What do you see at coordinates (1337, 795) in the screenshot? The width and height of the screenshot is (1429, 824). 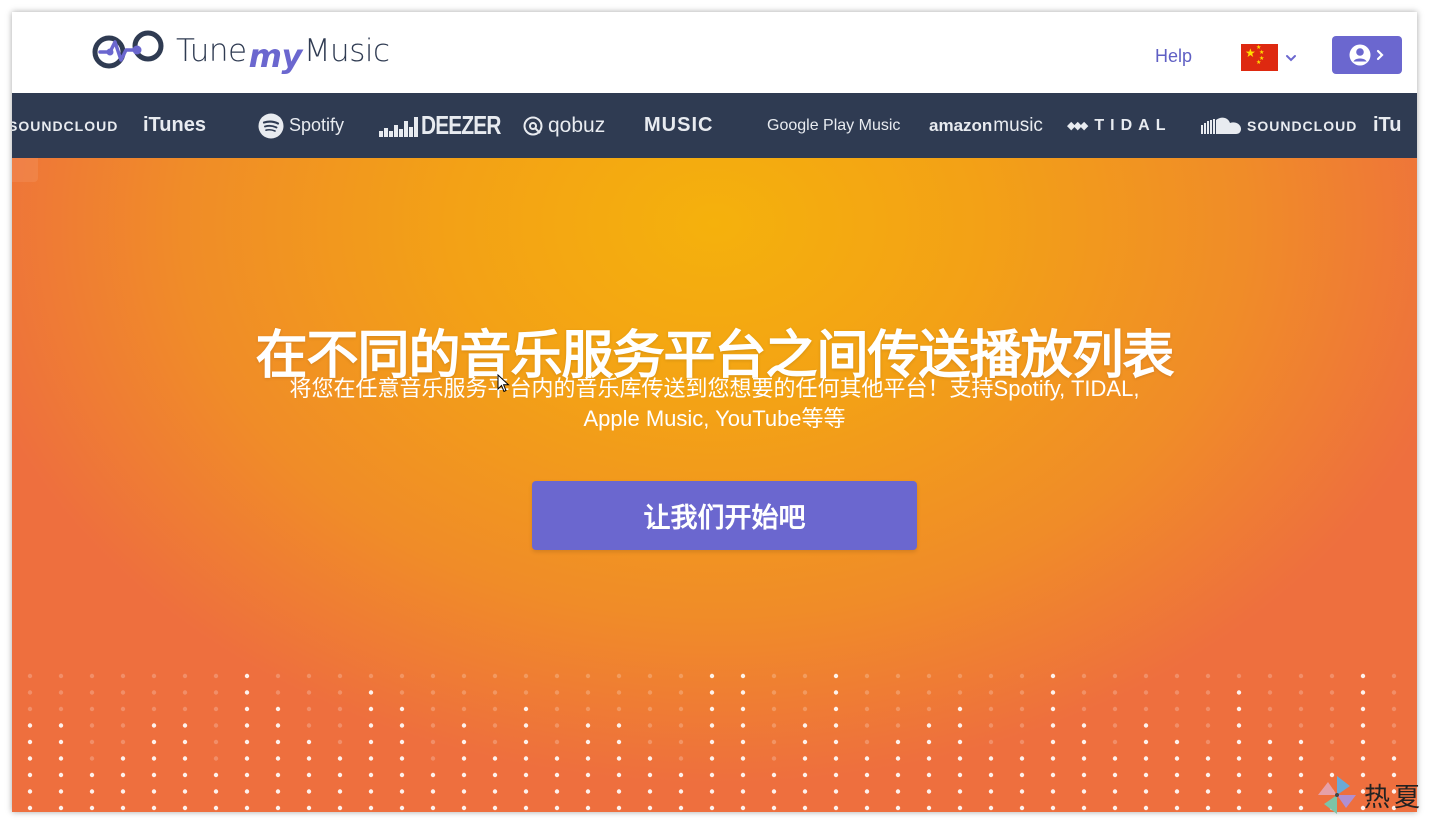 I see `pinwheel-icon` at bounding box center [1337, 795].